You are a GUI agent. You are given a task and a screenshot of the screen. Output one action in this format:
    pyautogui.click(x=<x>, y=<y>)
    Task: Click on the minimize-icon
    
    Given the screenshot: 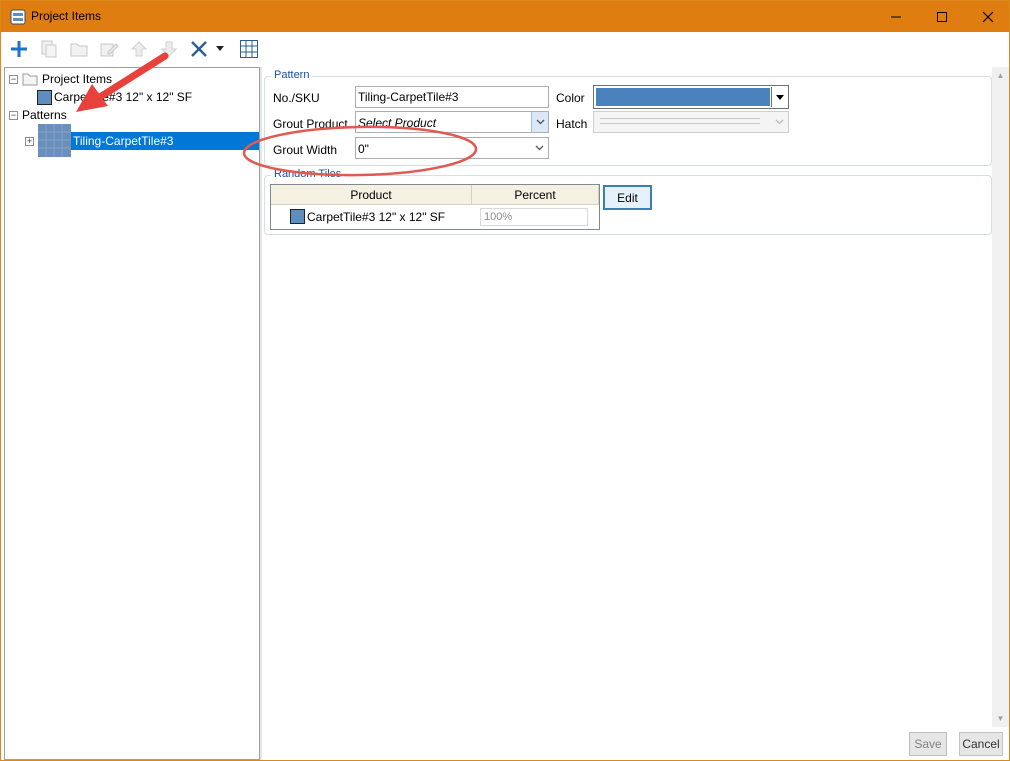 What is the action you would take?
    pyautogui.click(x=896, y=16)
    